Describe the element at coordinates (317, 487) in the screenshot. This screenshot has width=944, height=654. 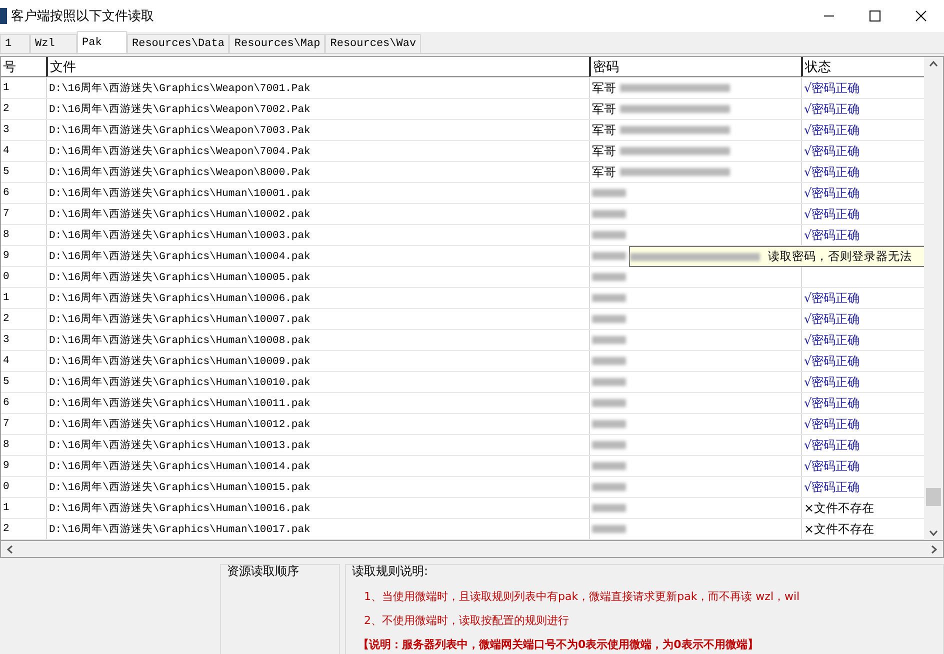
I see `file-path-cell: D:\16周年\西游迷失\Graphics\Human\10015.pak` at that location.